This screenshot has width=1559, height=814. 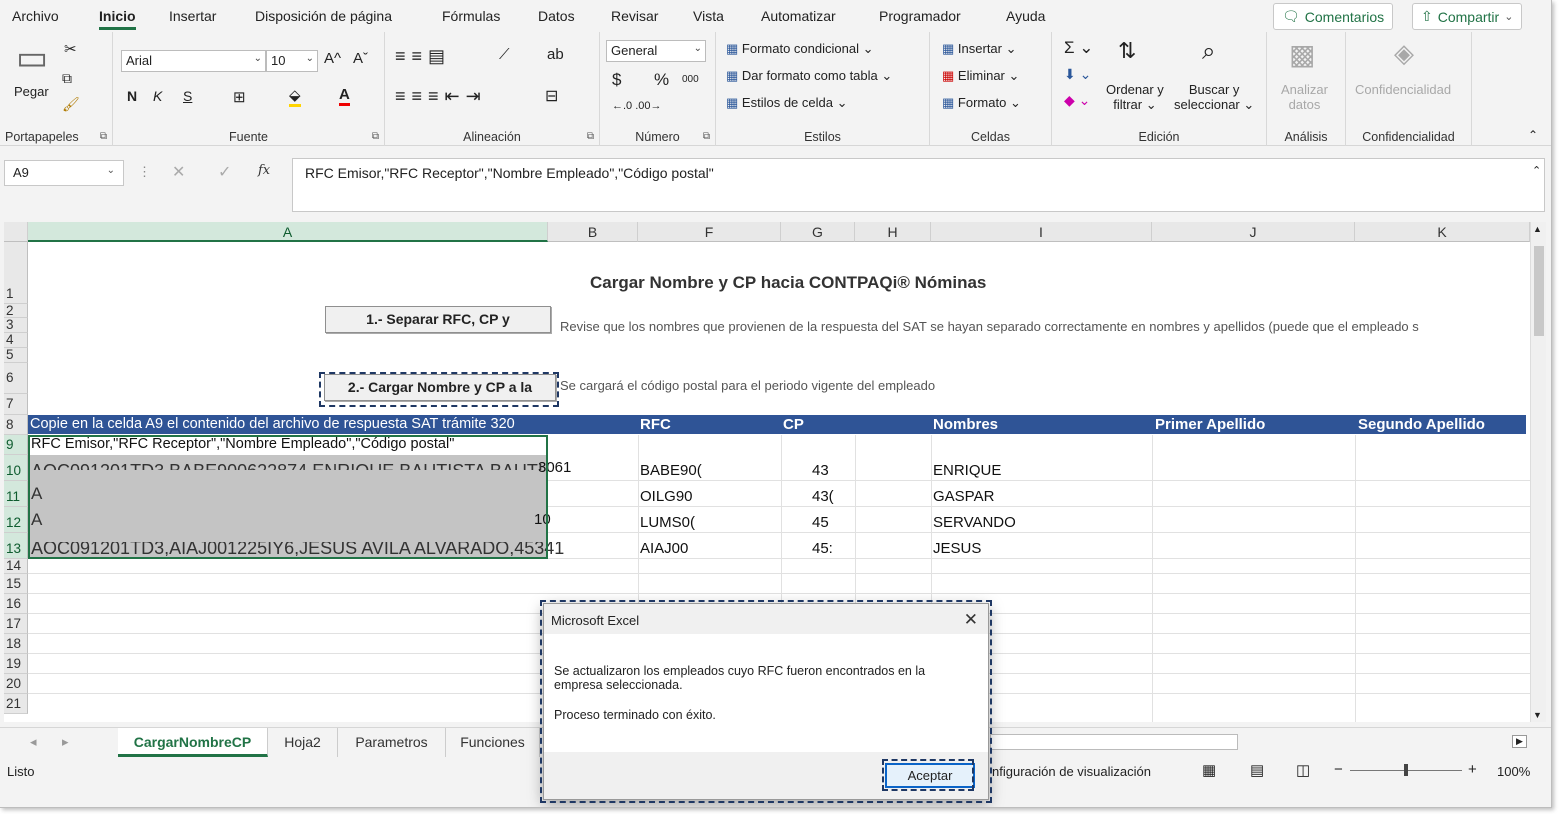 What do you see at coordinates (192, 16) in the screenshot?
I see `menu-insertar: Insertar` at bounding box center [192, 16].